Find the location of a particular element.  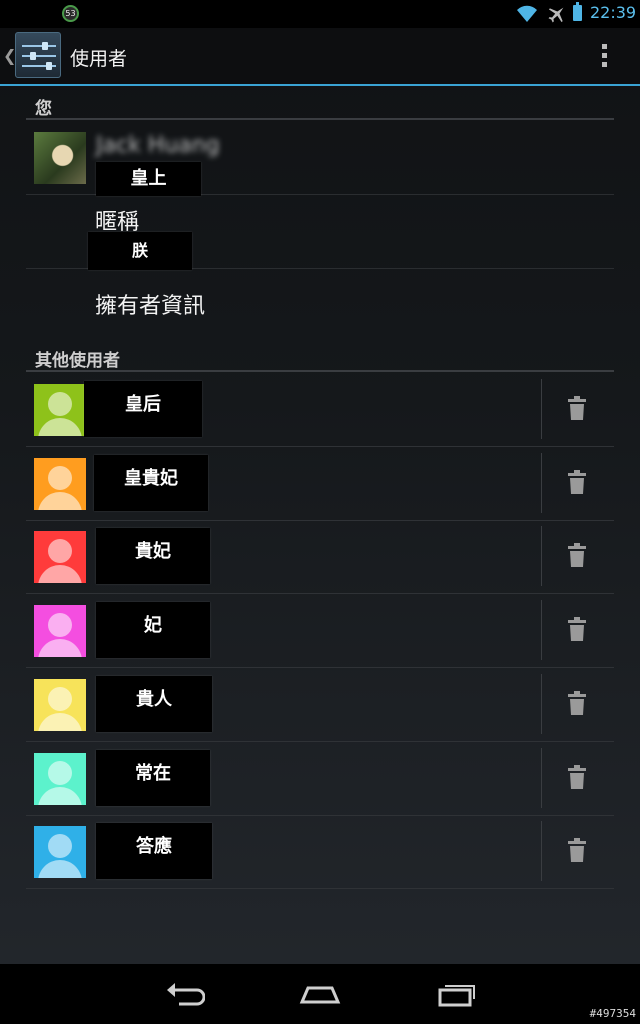

section-header-you: 您 is located at coordinates (320, 106).